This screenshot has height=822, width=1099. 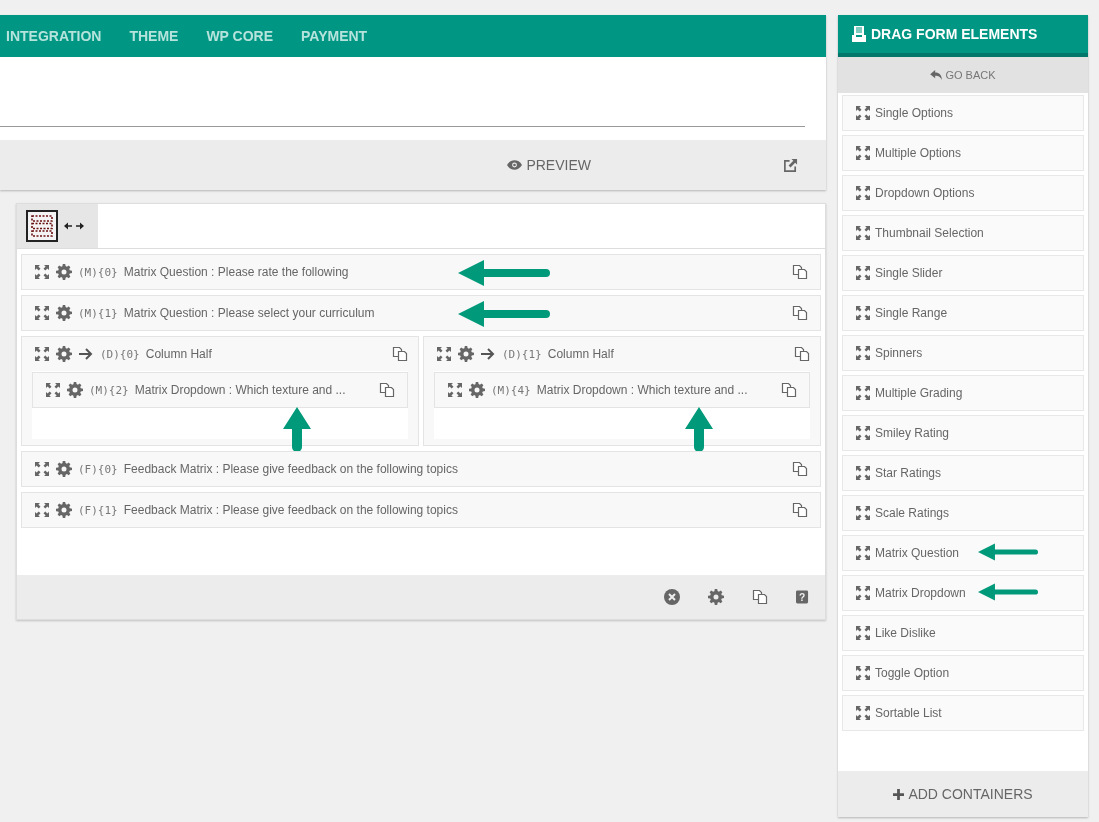 I want to click on element-label: Column Half, so click(x=178, y=354).